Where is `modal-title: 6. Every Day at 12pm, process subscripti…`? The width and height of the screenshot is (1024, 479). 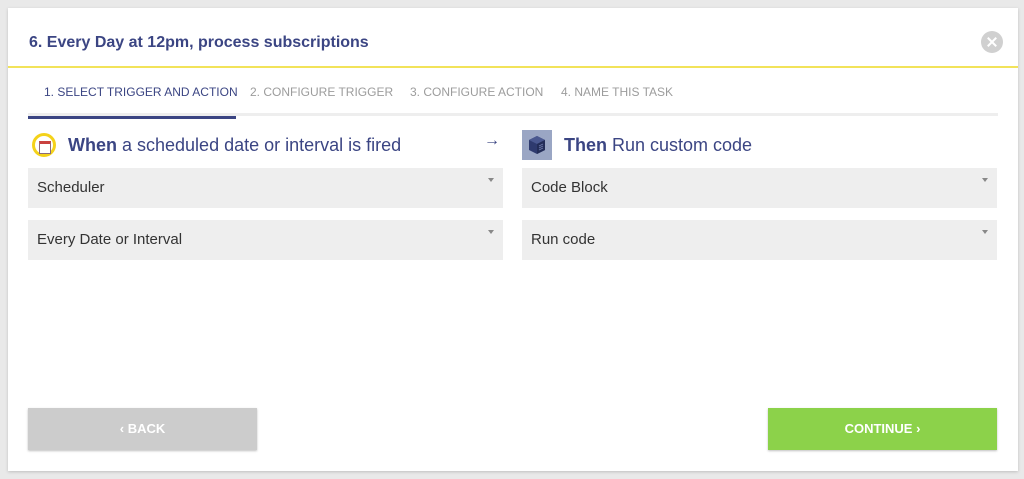
modal-title: 6. Every Day at 12pm, process subscripti… is located at coordinates (199, 42).